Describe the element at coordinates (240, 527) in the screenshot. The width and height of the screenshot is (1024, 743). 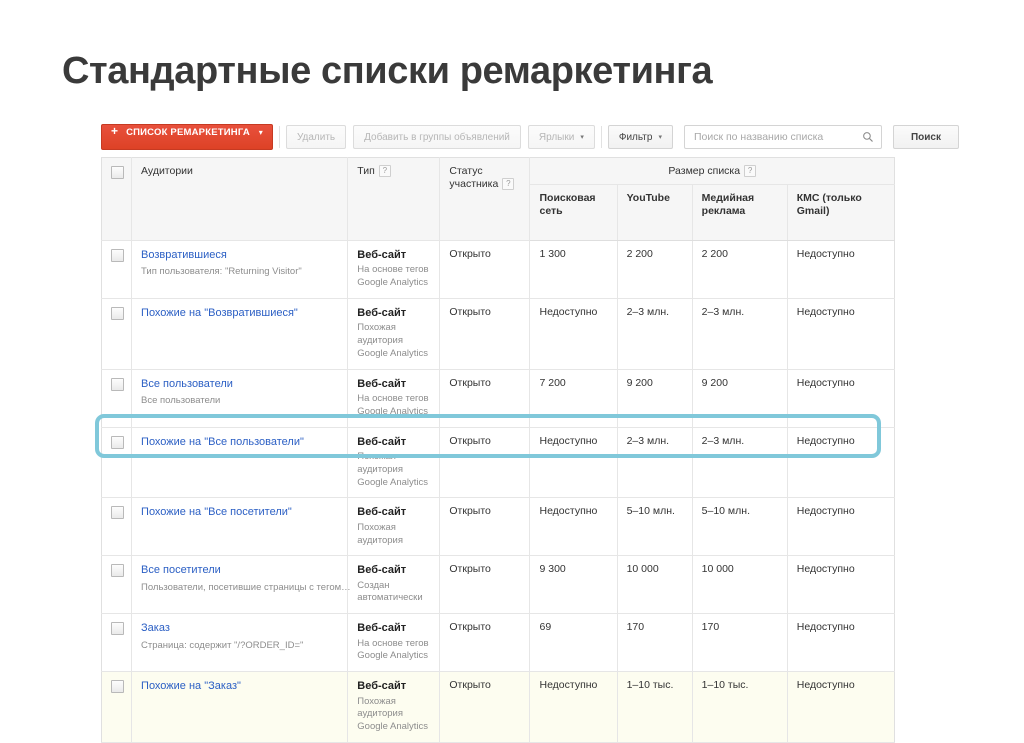
I see `audience-cell: Похожие на "Все посетители"` at that location.